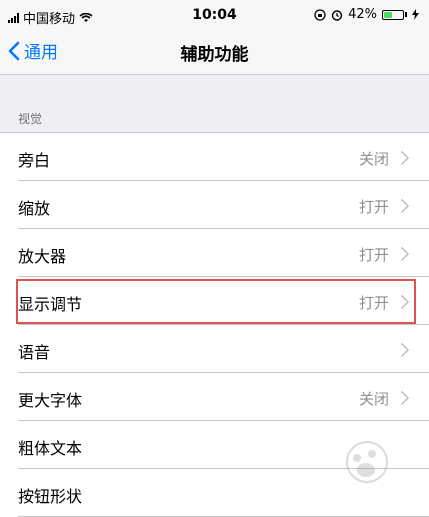  Describe the element at coordinates (214, 15) in the screenshot. I see `status-bar: 中国移动 10:04 42%` at that location.